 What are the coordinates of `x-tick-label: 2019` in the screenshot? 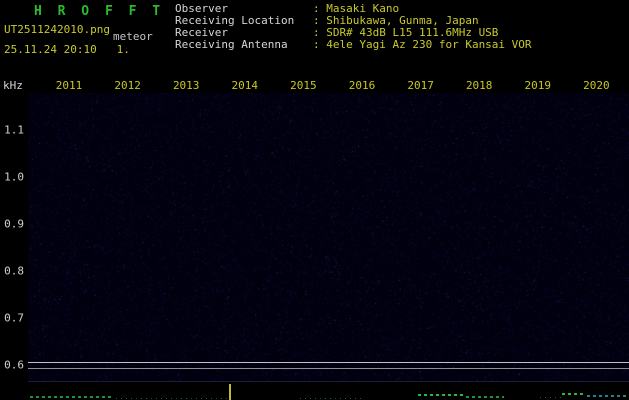 It's located at (538, 85).